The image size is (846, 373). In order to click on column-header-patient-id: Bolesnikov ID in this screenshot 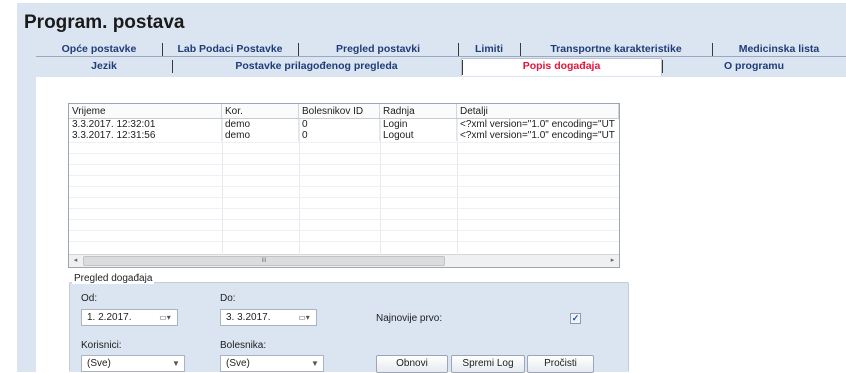, I will do `click(339, 111)`.